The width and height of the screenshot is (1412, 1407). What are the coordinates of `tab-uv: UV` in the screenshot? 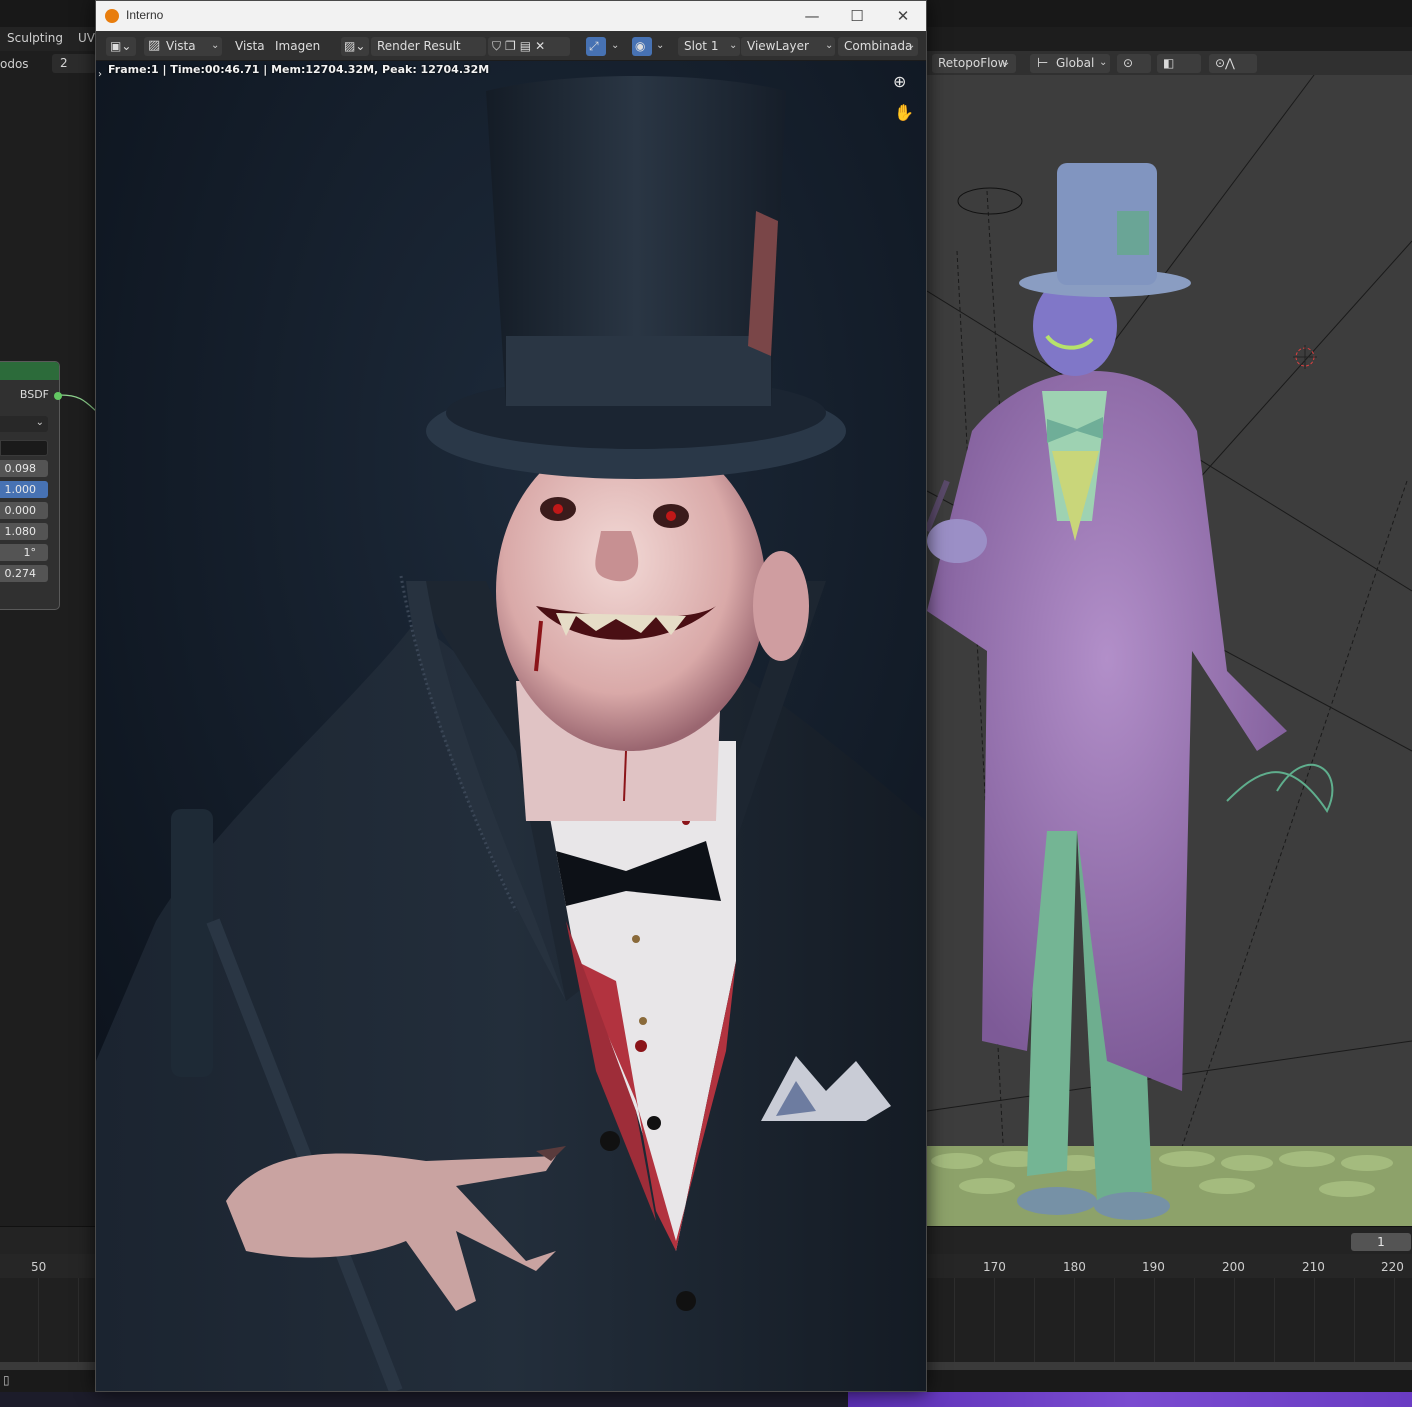 It's located at (86, 38).